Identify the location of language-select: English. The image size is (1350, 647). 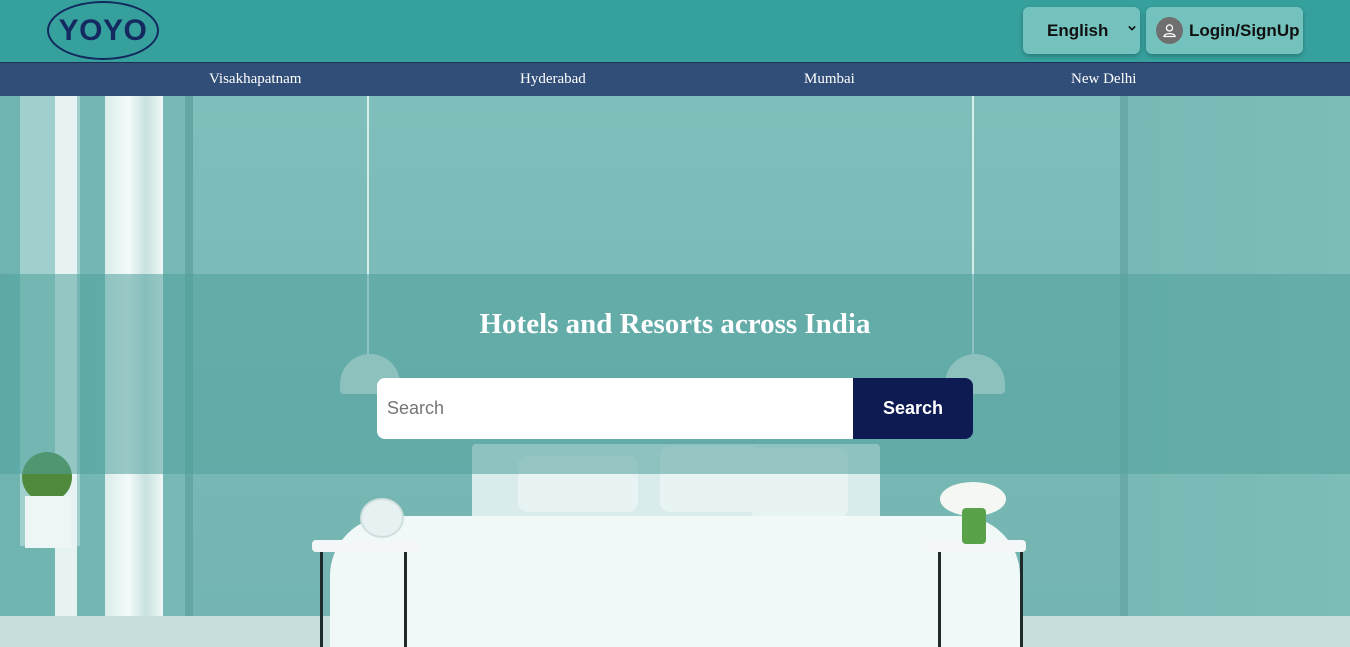
(1081, 30).